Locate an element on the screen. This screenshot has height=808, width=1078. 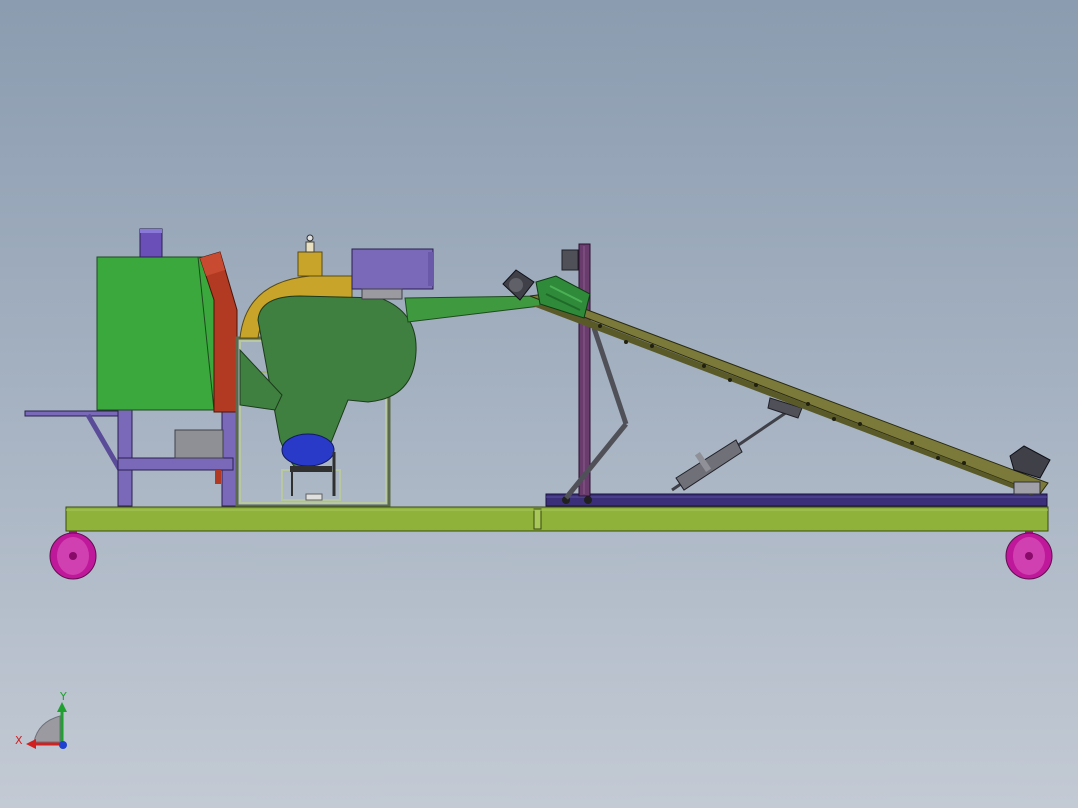
left-caster-wheel is located at coordinates (73, 555).